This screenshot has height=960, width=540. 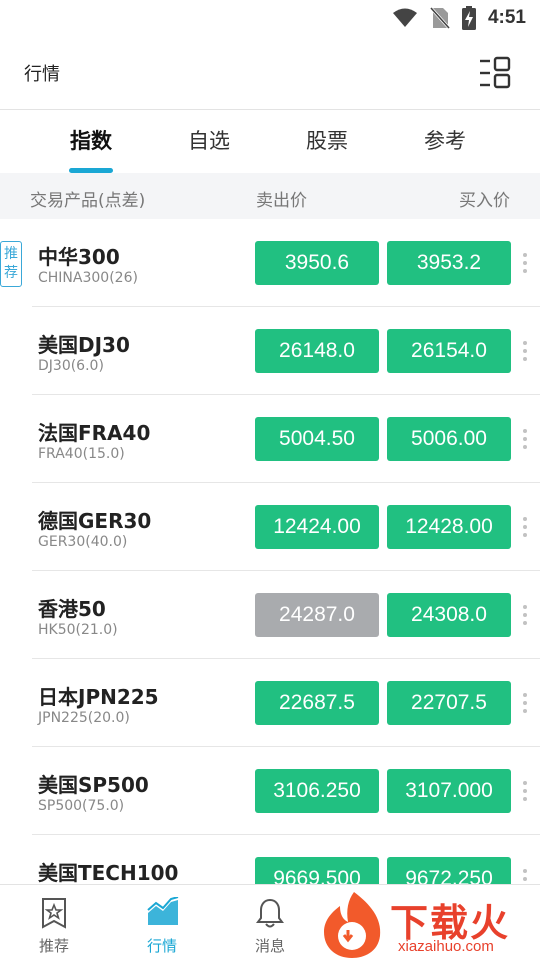 What do you see at coordinates (71, 366) in the screenshot?
I see `product-code: DJ30(6.0)` at bounding box center [71, 366].